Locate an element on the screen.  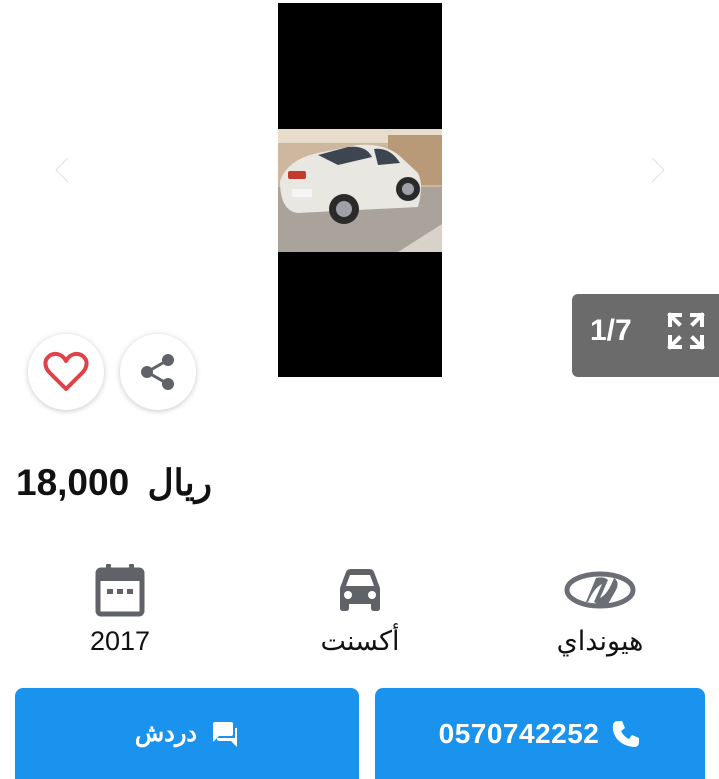
heart-icon is located at coordinates (66, 371).